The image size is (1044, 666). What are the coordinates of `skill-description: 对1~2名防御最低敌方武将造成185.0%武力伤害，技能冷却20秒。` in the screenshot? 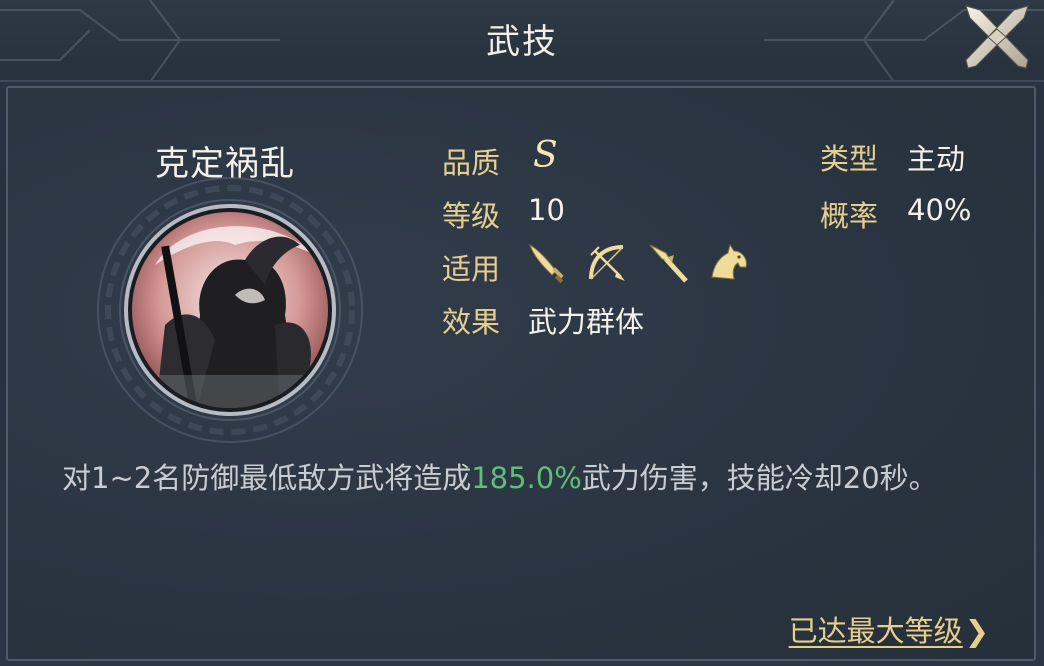 It's located at (512, 478).